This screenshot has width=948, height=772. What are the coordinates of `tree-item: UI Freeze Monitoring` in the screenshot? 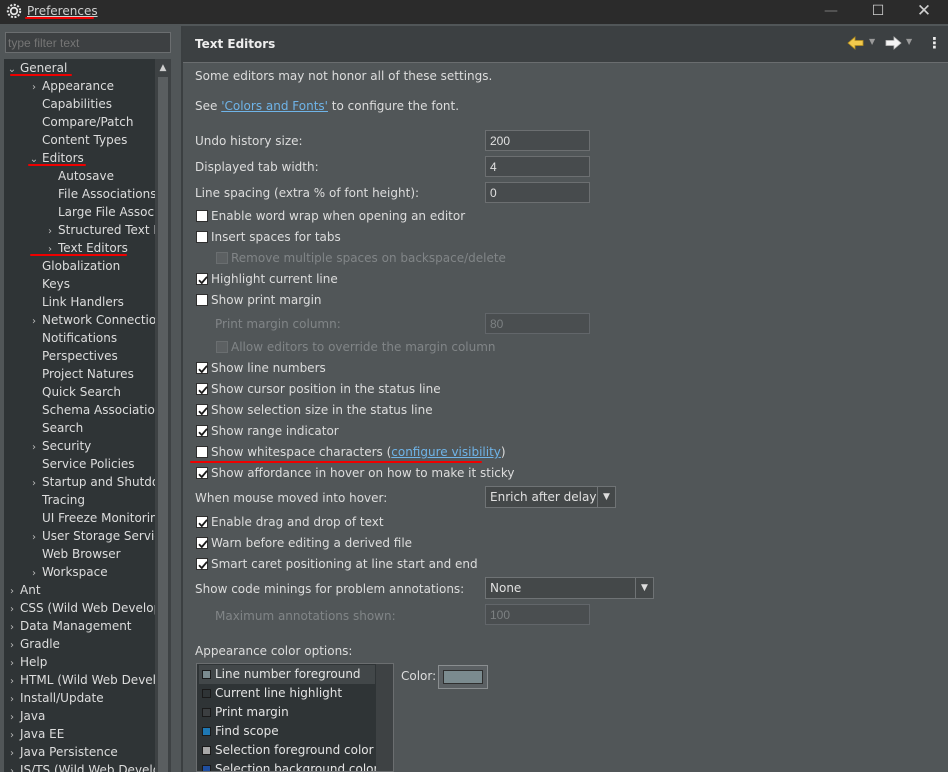 It's located at (91, 518).